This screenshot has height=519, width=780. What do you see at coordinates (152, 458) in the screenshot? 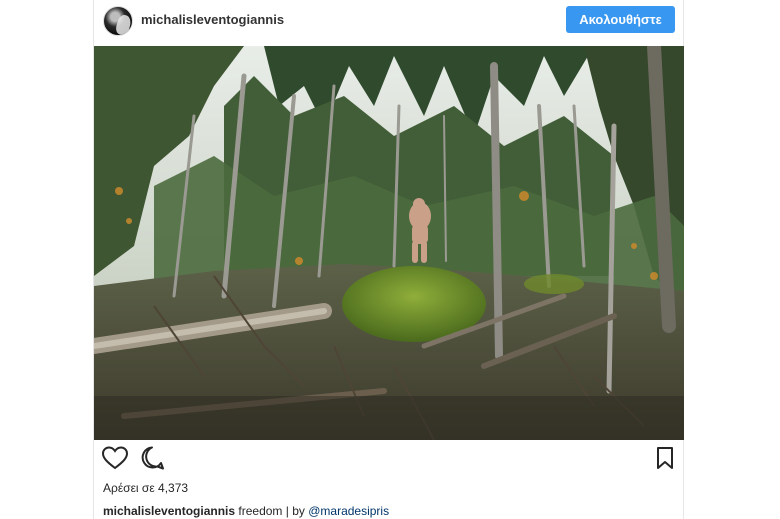
I see `comment-icon` at bounding box center [152, 458].